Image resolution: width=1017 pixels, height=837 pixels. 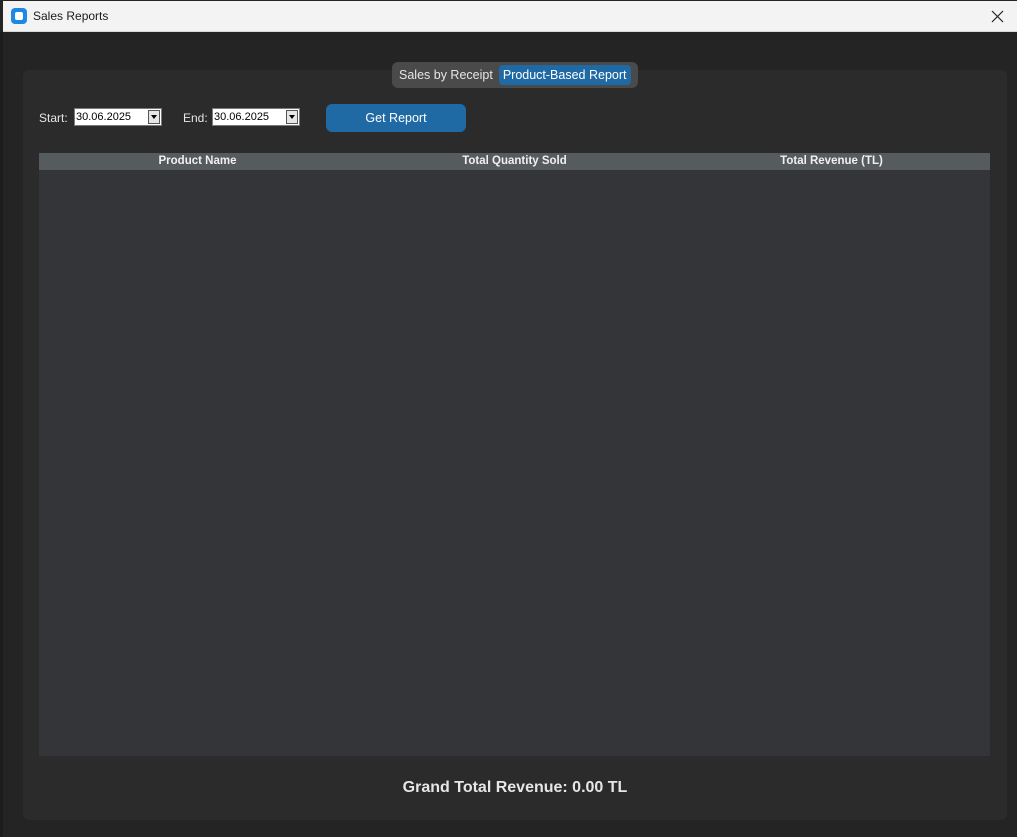 What do you see at coordinates (242, 117) in the screenshot?
I see `end-date-value: 30.06.2025` at bounding box center [242, 117].